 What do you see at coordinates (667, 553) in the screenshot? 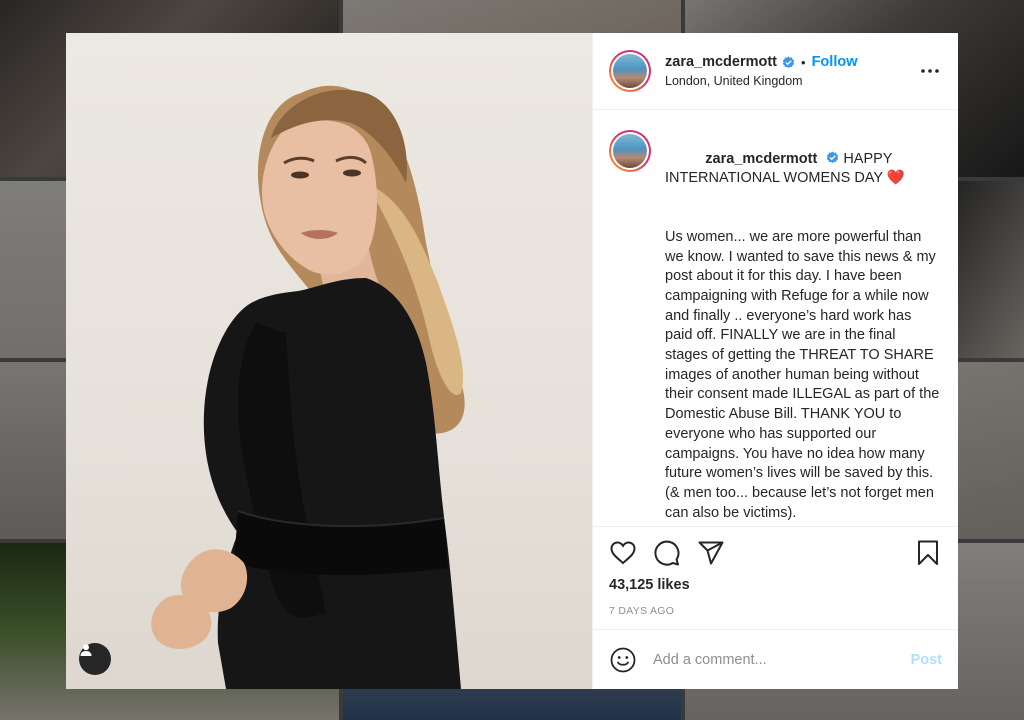
I see `comment-icon` at bounding box center [667, 553].